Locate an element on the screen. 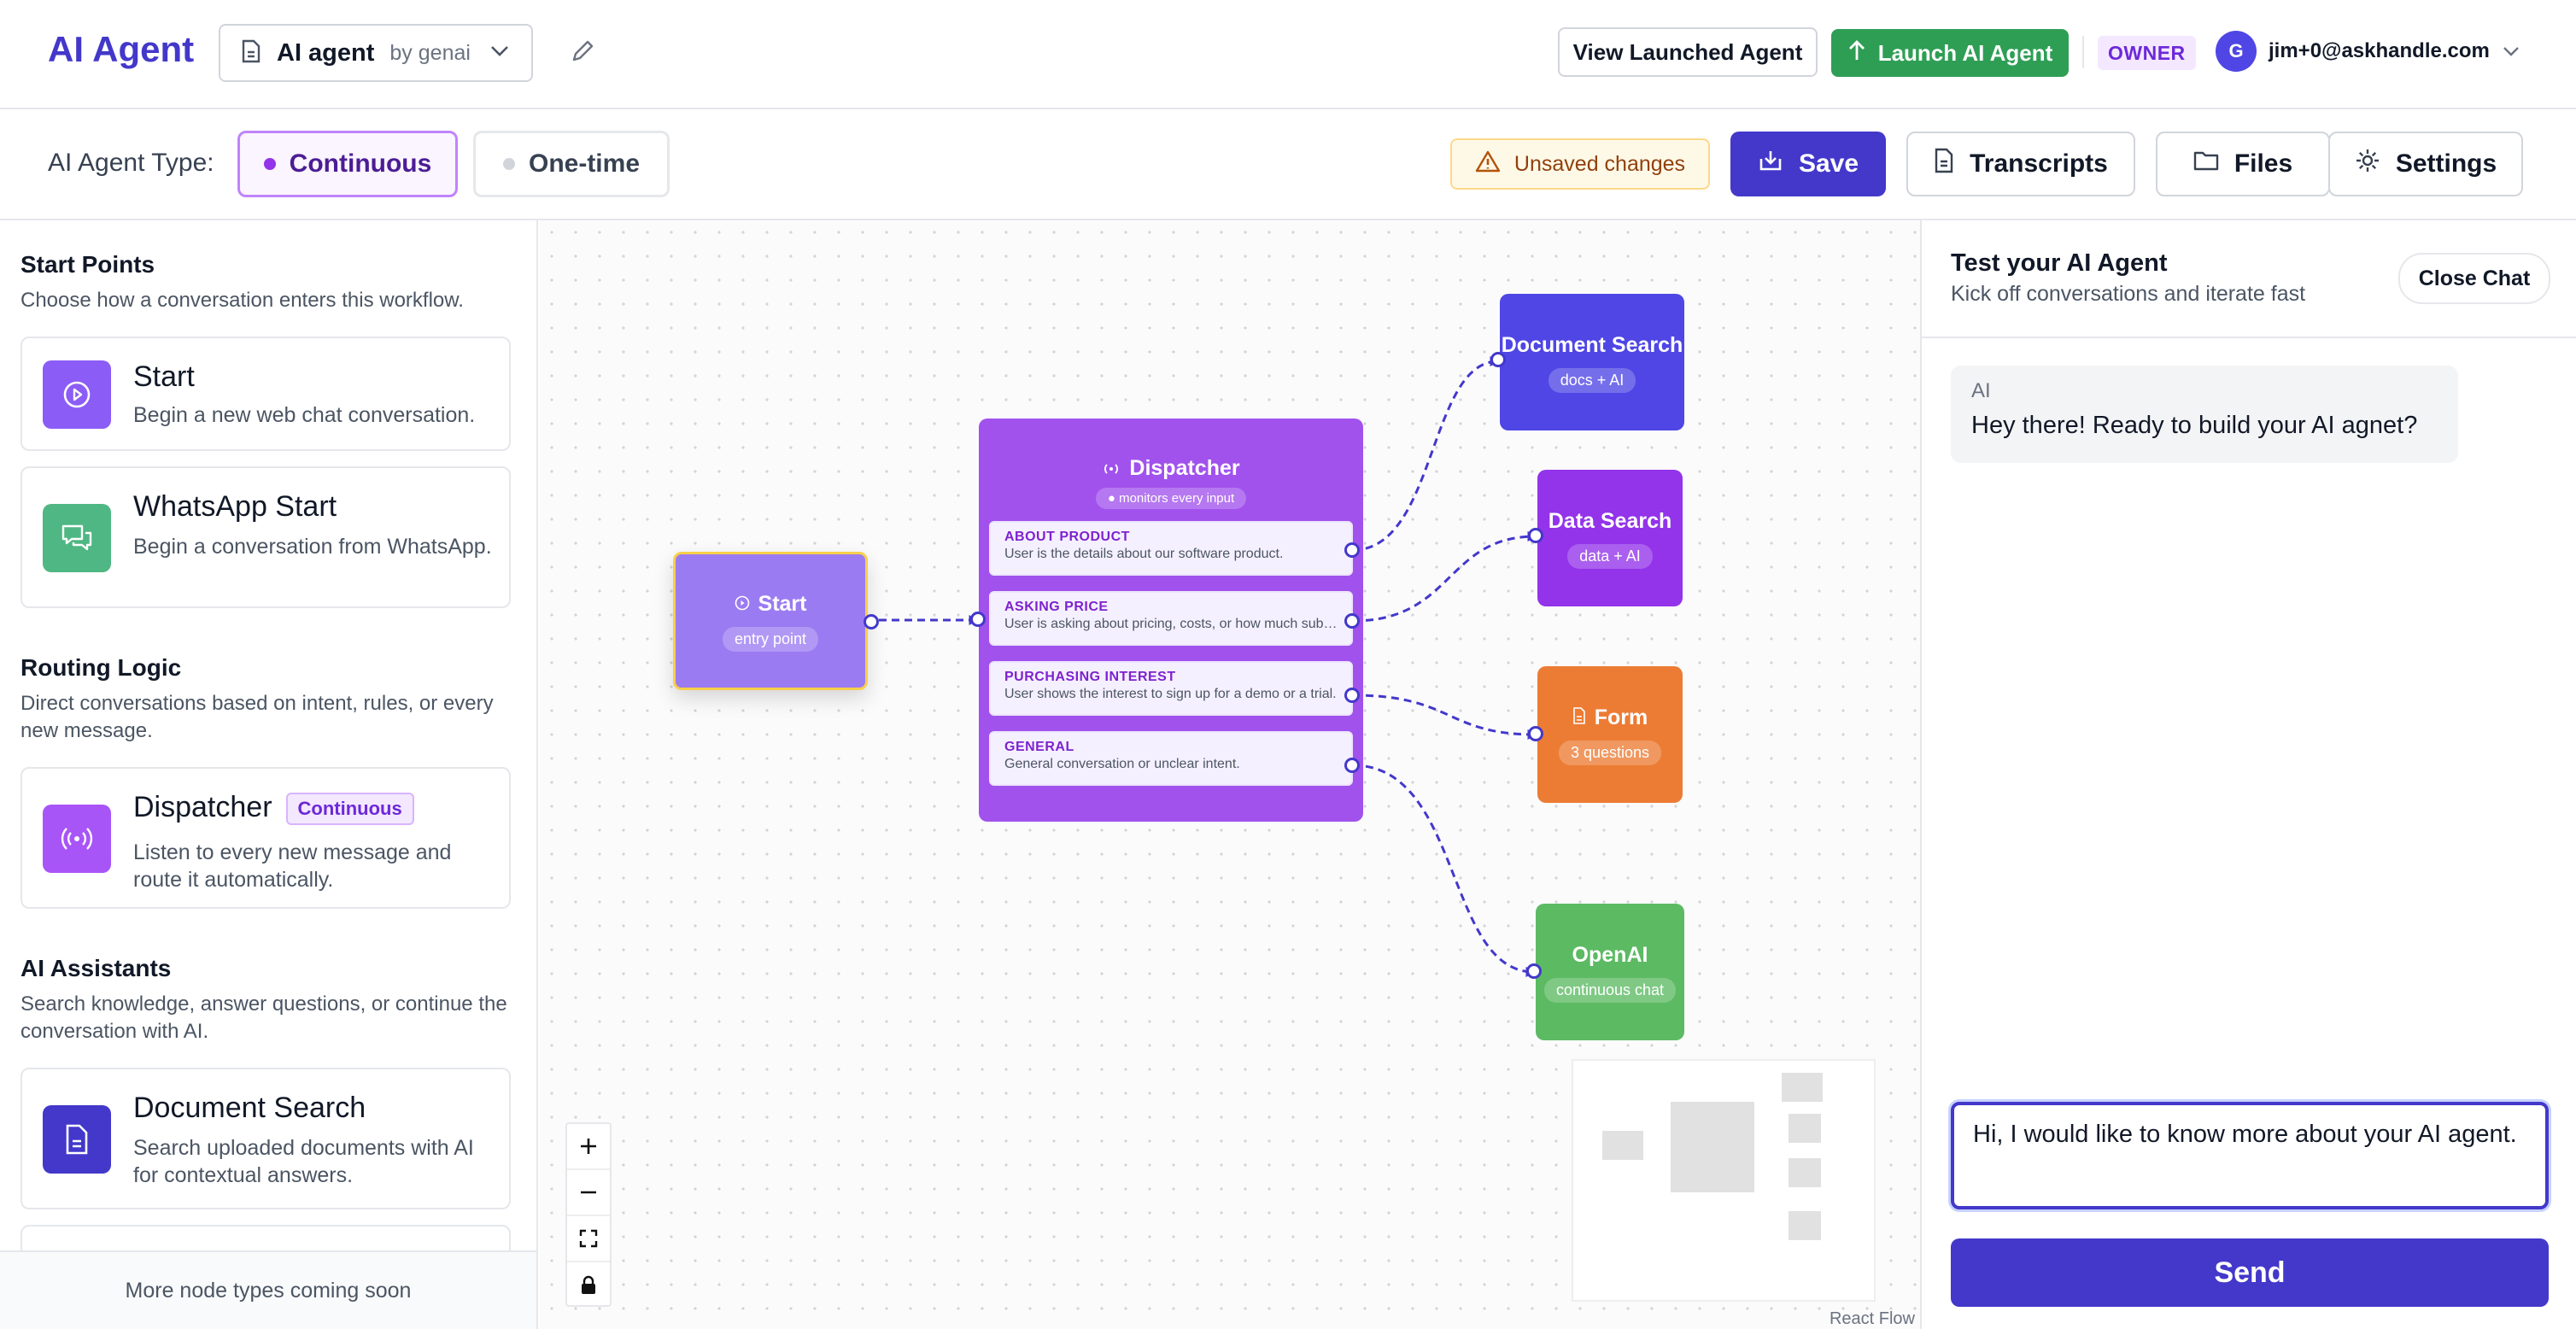 This screenshot has width=2576, height=1329. lock-button is located at coordinates (588, 1285).